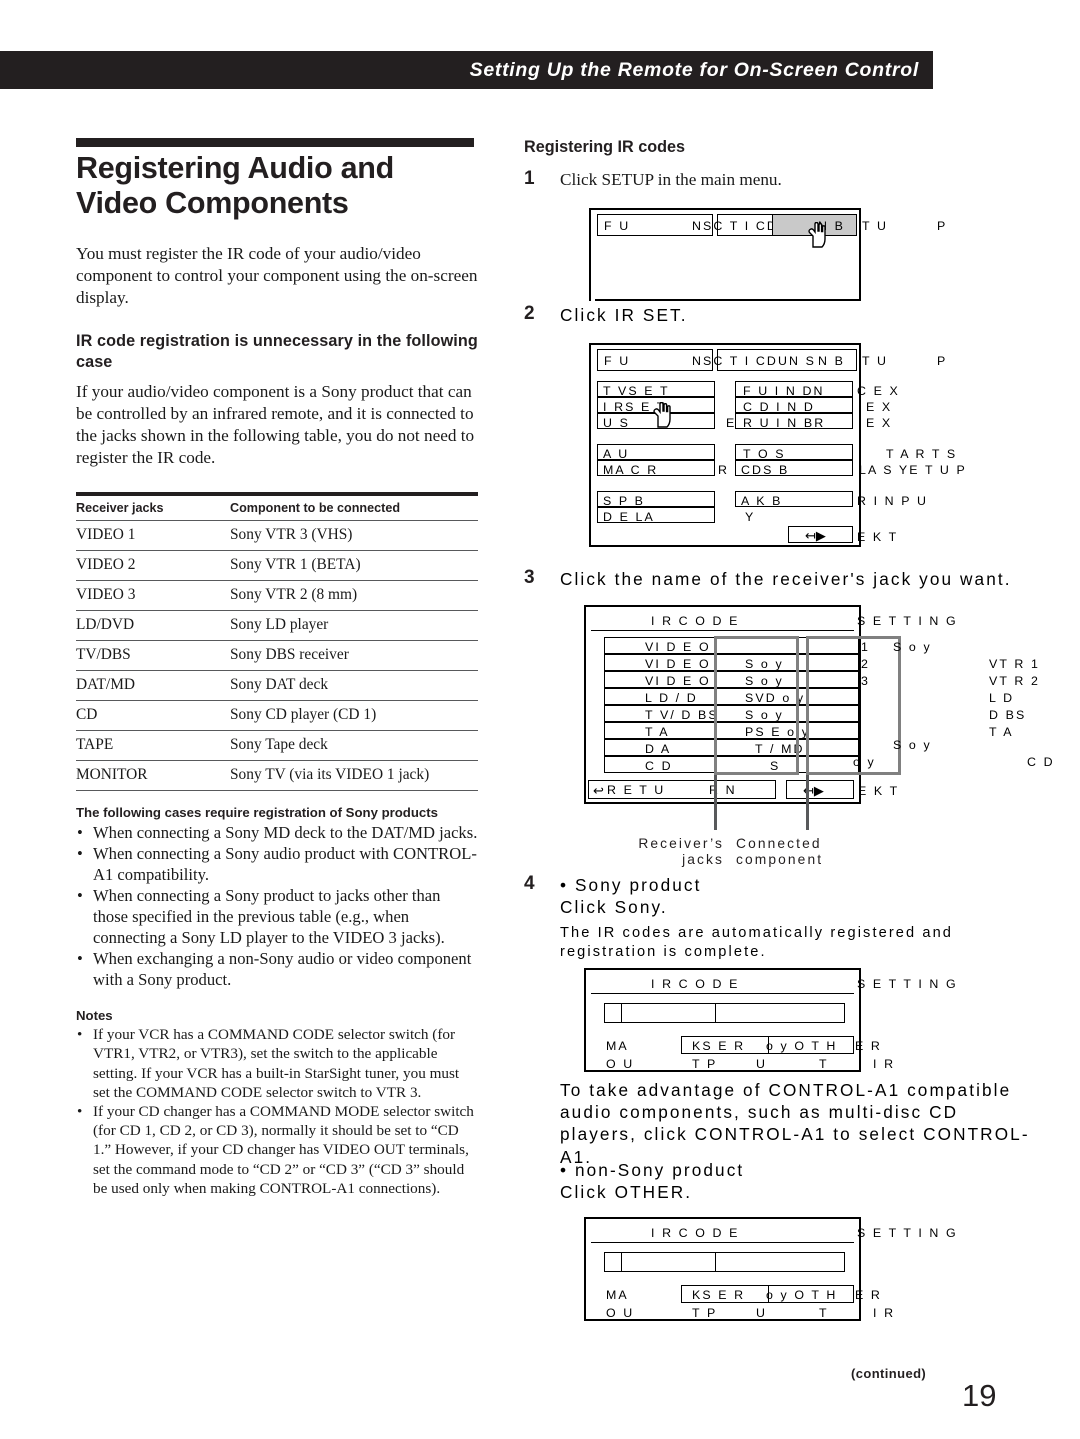  Describe the element at coordinates (824, 1064) in the screenshot. I see `ir-sony-sub3: T` at that location.